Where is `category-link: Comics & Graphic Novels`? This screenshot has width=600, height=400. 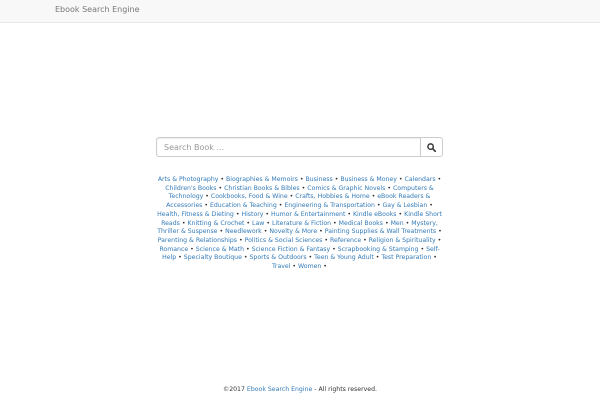
category-link: Comics & Graphic Novels is located at coordinates (346, 188).